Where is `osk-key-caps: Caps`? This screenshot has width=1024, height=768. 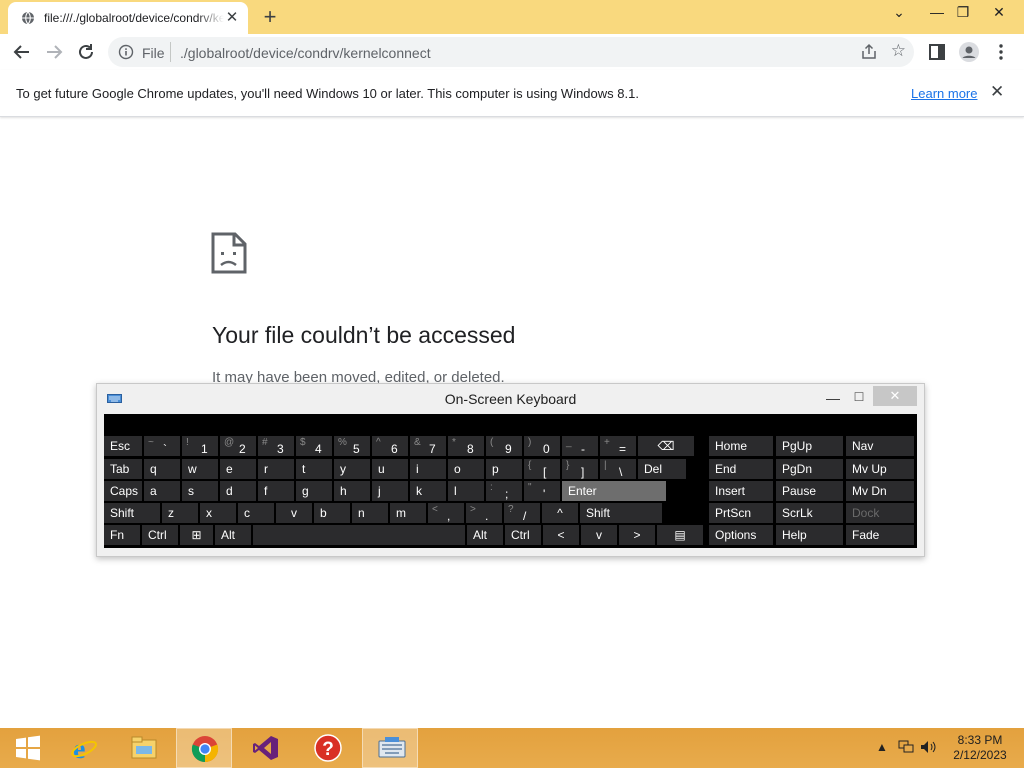 osk-key-caps: Caps is located at coordinates (123, 491).